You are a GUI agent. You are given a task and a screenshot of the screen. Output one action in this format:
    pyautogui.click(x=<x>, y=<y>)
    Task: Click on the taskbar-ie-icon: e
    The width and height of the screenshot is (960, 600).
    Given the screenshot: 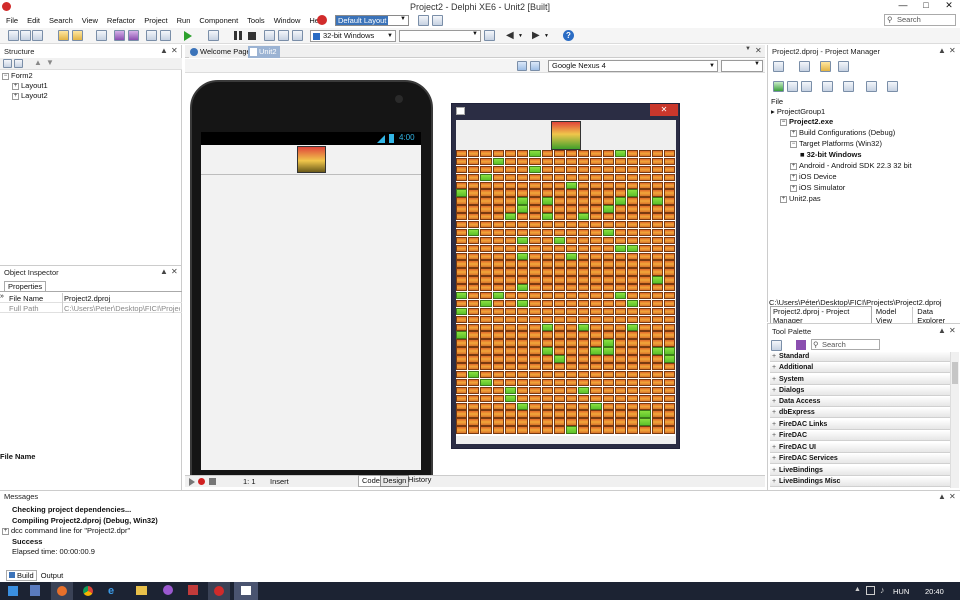 What is the action you would take?
    pyautogui.click(x=111, y=591)
    